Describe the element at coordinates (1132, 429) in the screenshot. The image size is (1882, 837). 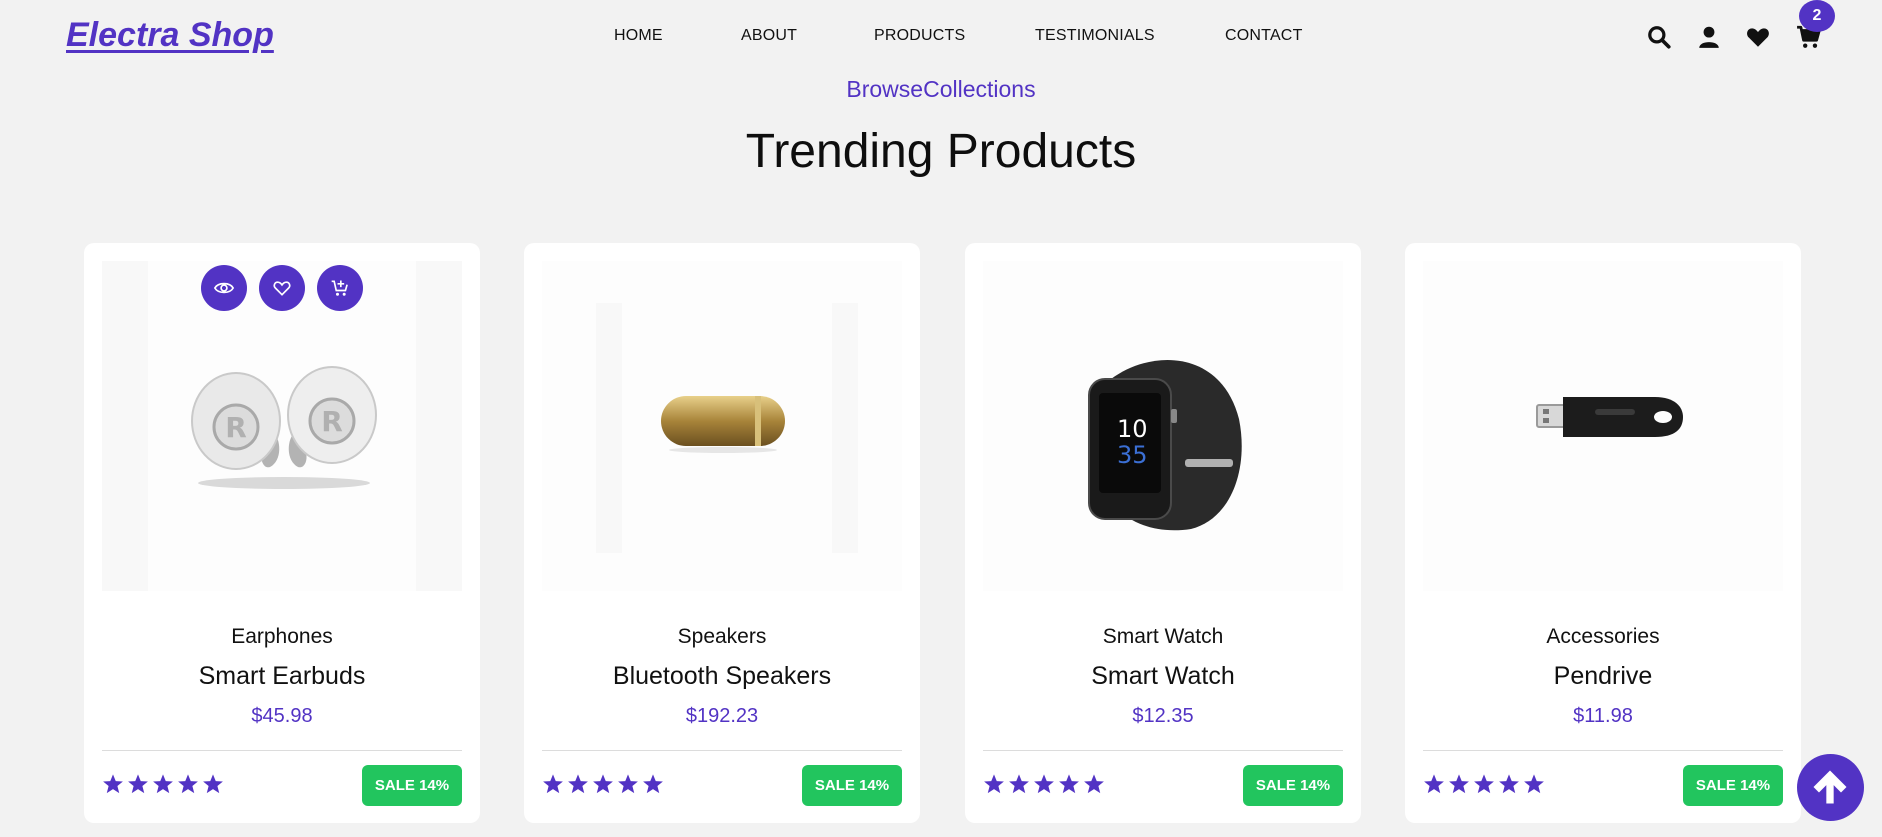
I see `watch-hour: 10` at that location.